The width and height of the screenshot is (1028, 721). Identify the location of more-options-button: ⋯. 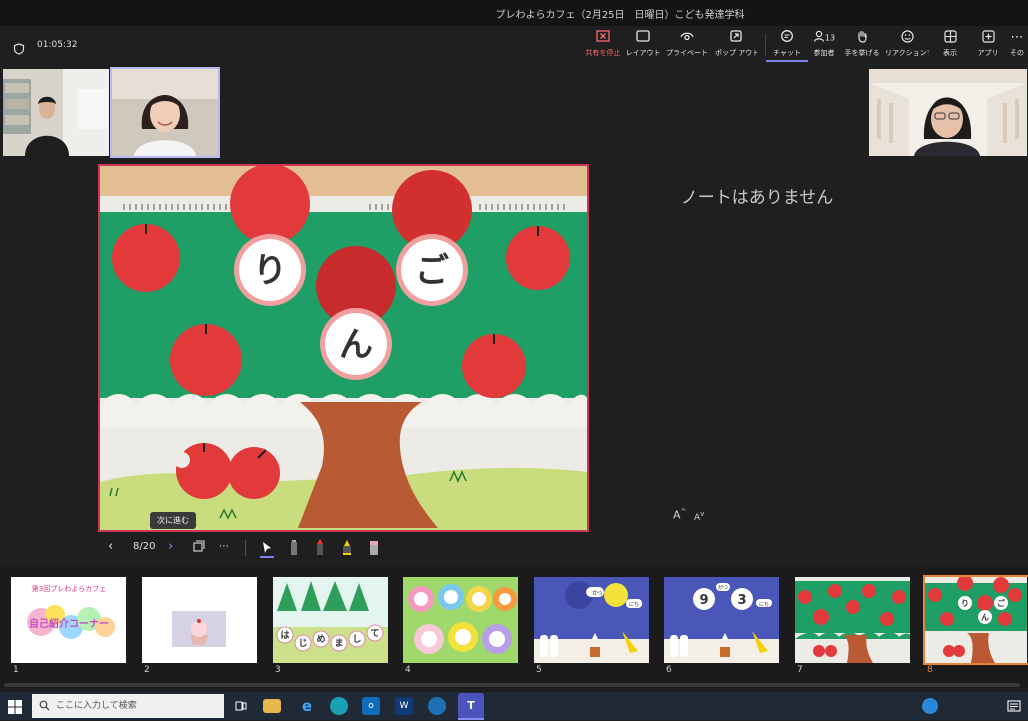
(224, 547).